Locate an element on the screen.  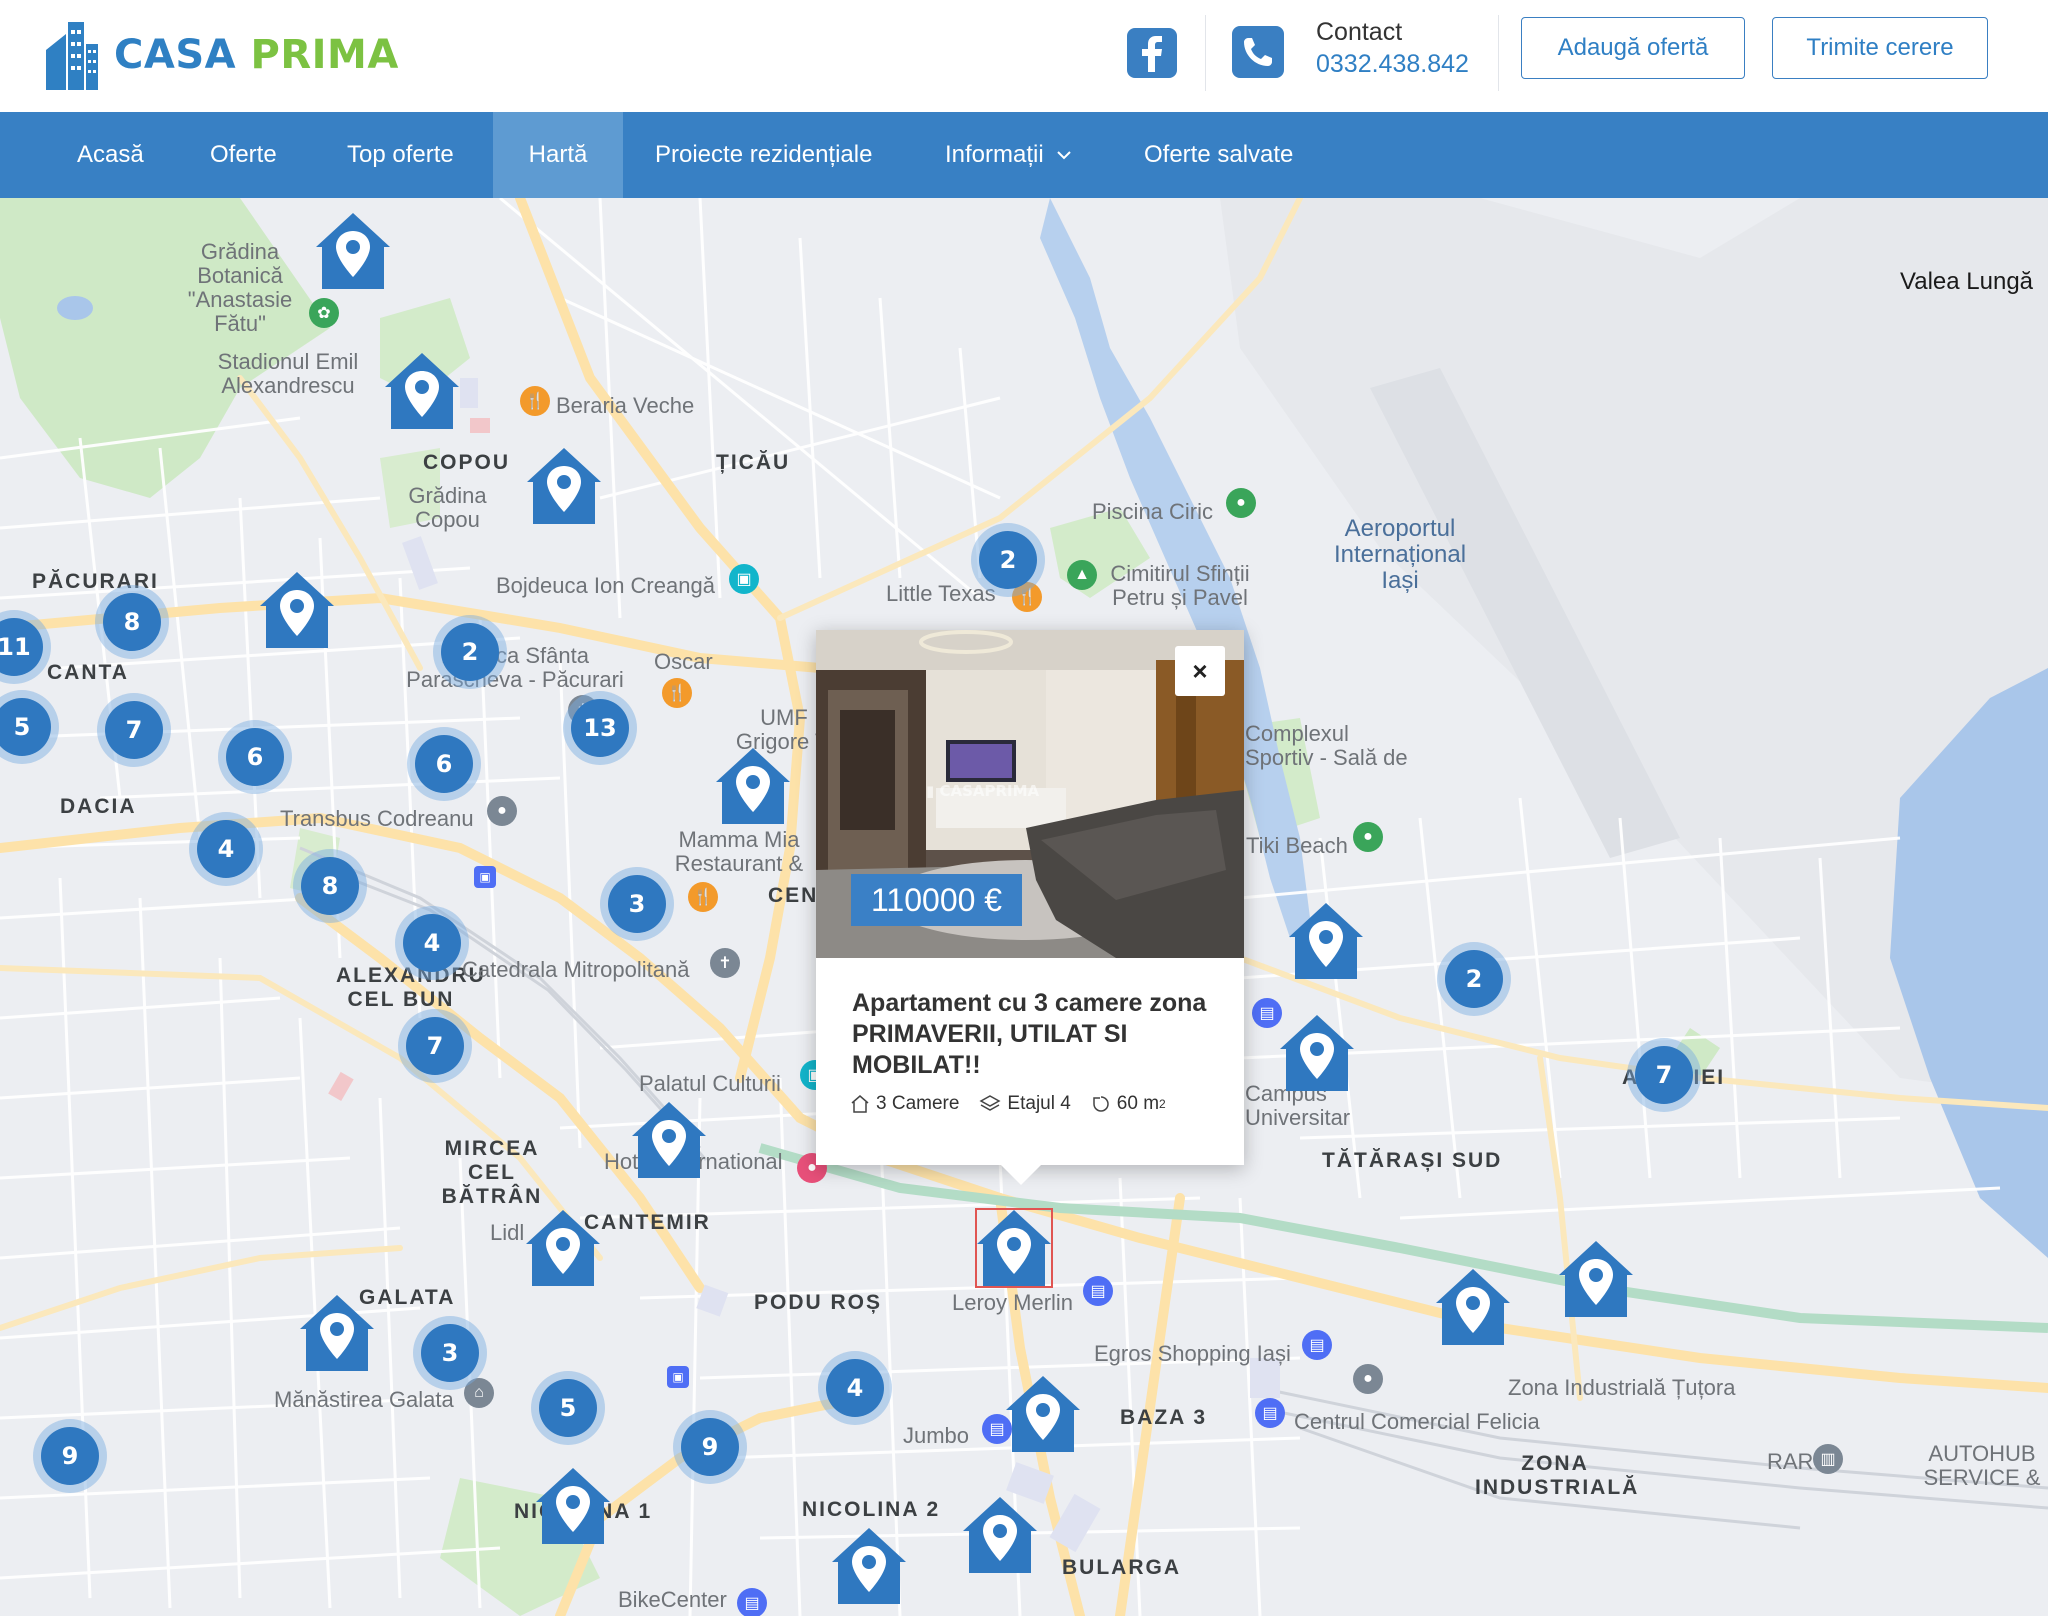
nav-item-information: Informații is located at coordinates (1009, 155).